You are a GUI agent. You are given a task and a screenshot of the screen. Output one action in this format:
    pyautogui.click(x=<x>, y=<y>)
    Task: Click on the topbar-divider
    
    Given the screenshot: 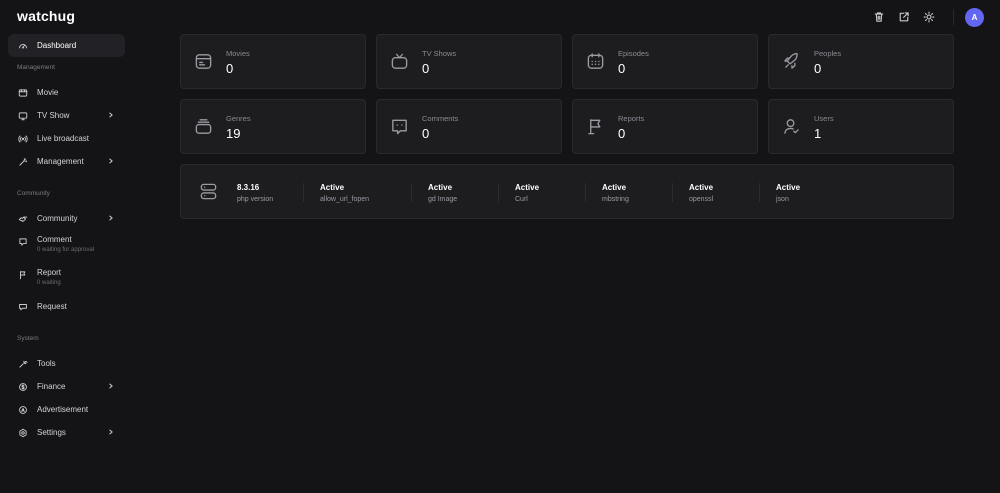 What is the action you would take?
    pyautogui.click(x=953, y=17)
    